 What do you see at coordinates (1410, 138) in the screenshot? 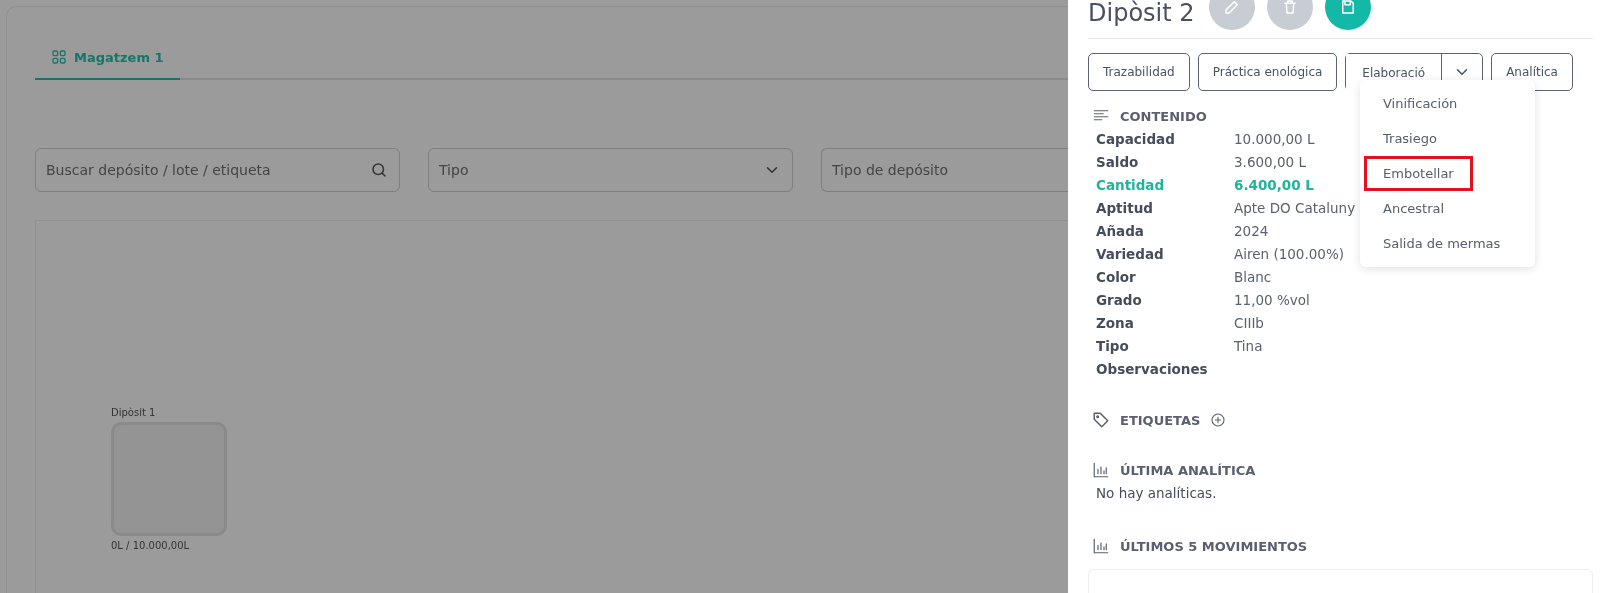
I see `menu-item: Trasiego` at bounding box center [1410, 138].